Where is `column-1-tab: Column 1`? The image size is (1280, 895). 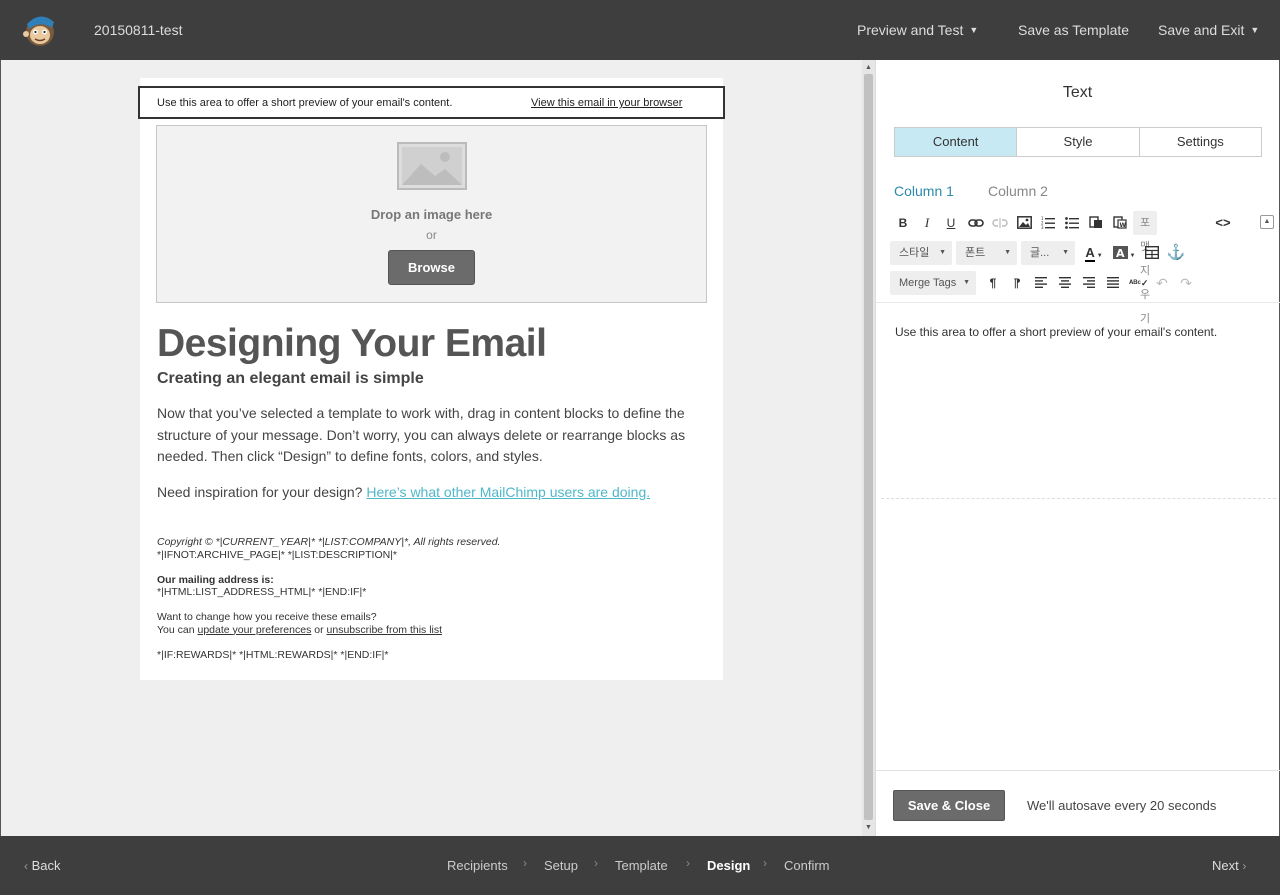
column-1-tab: Column 1 is located at coordinates (924, 191).